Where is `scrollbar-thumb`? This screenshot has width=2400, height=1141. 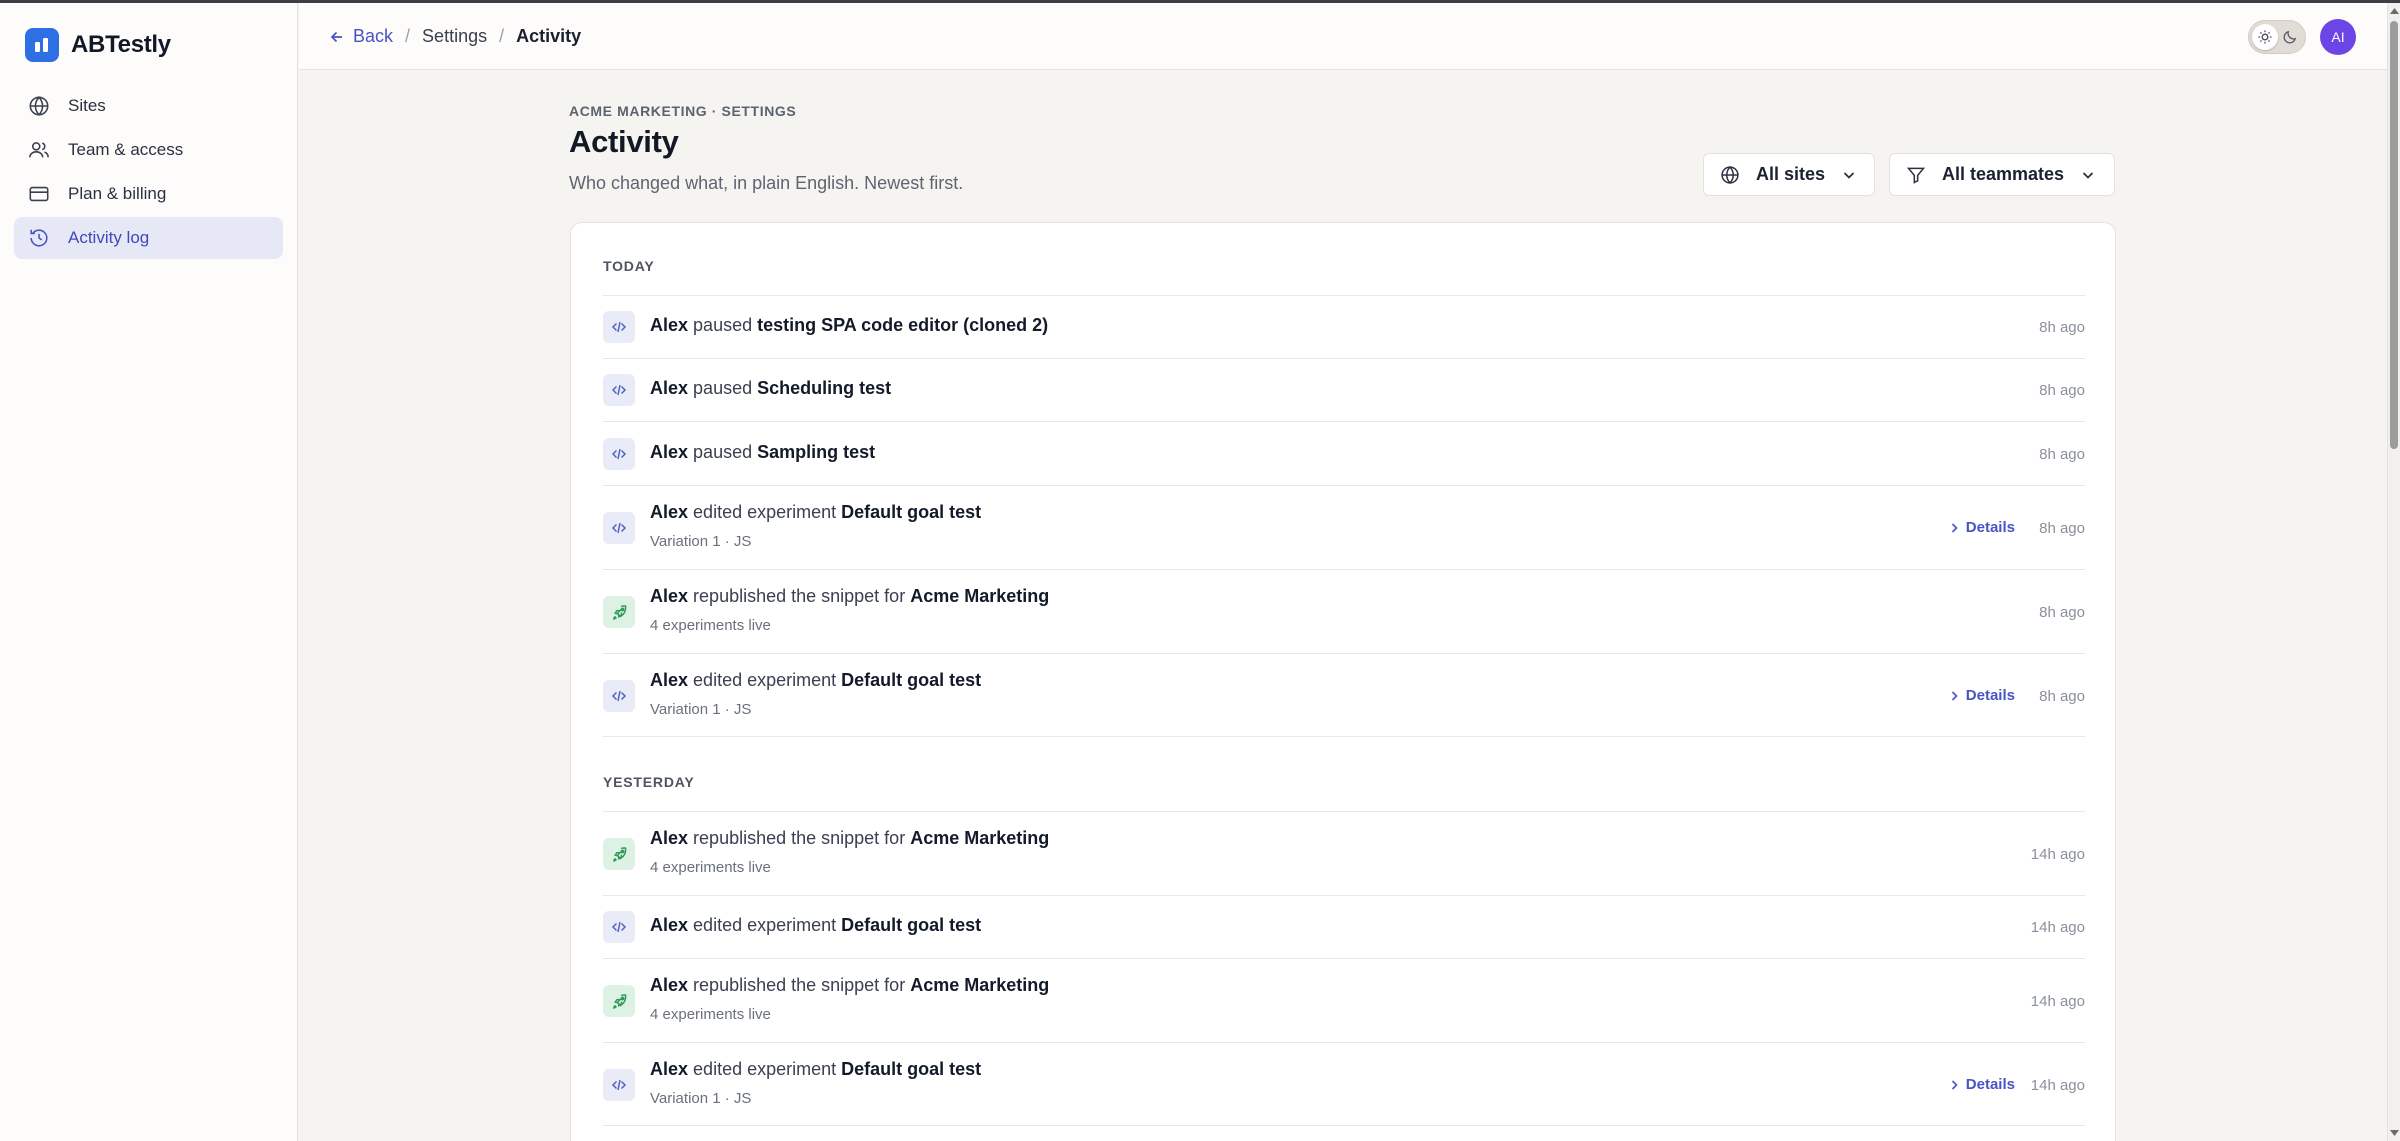
scrollbar-thumb is located at coordinates (2394, 235).